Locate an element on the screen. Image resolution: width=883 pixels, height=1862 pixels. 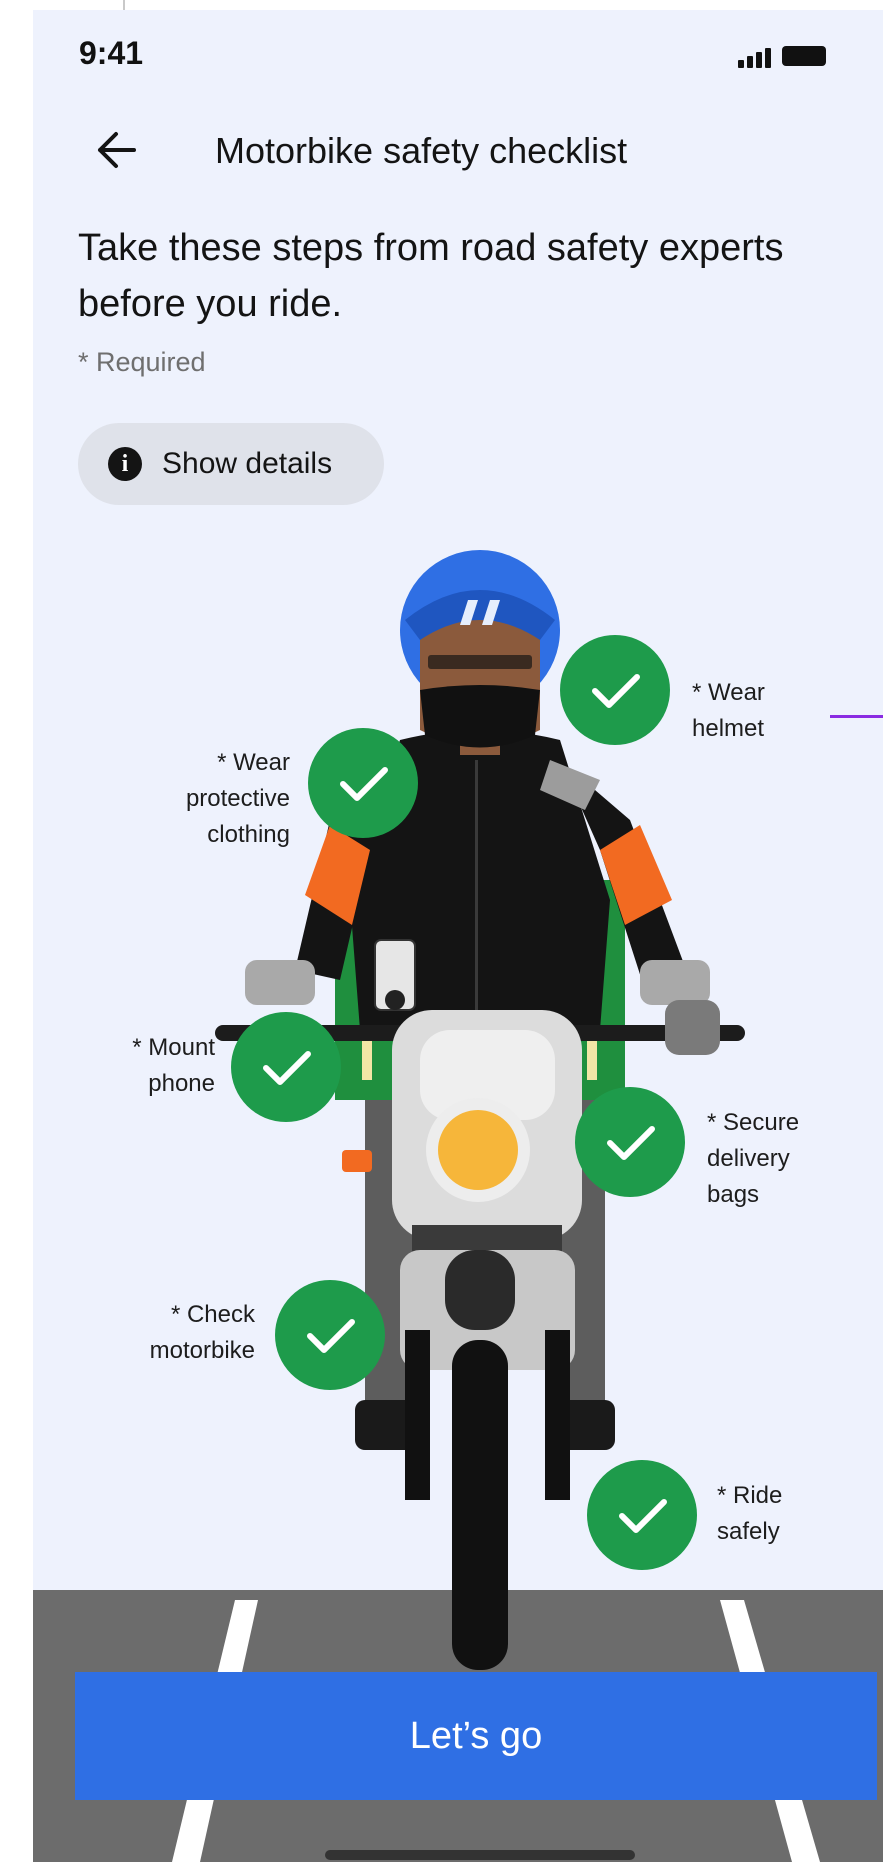
label-line: safely is located at coordinates (748, 1531).